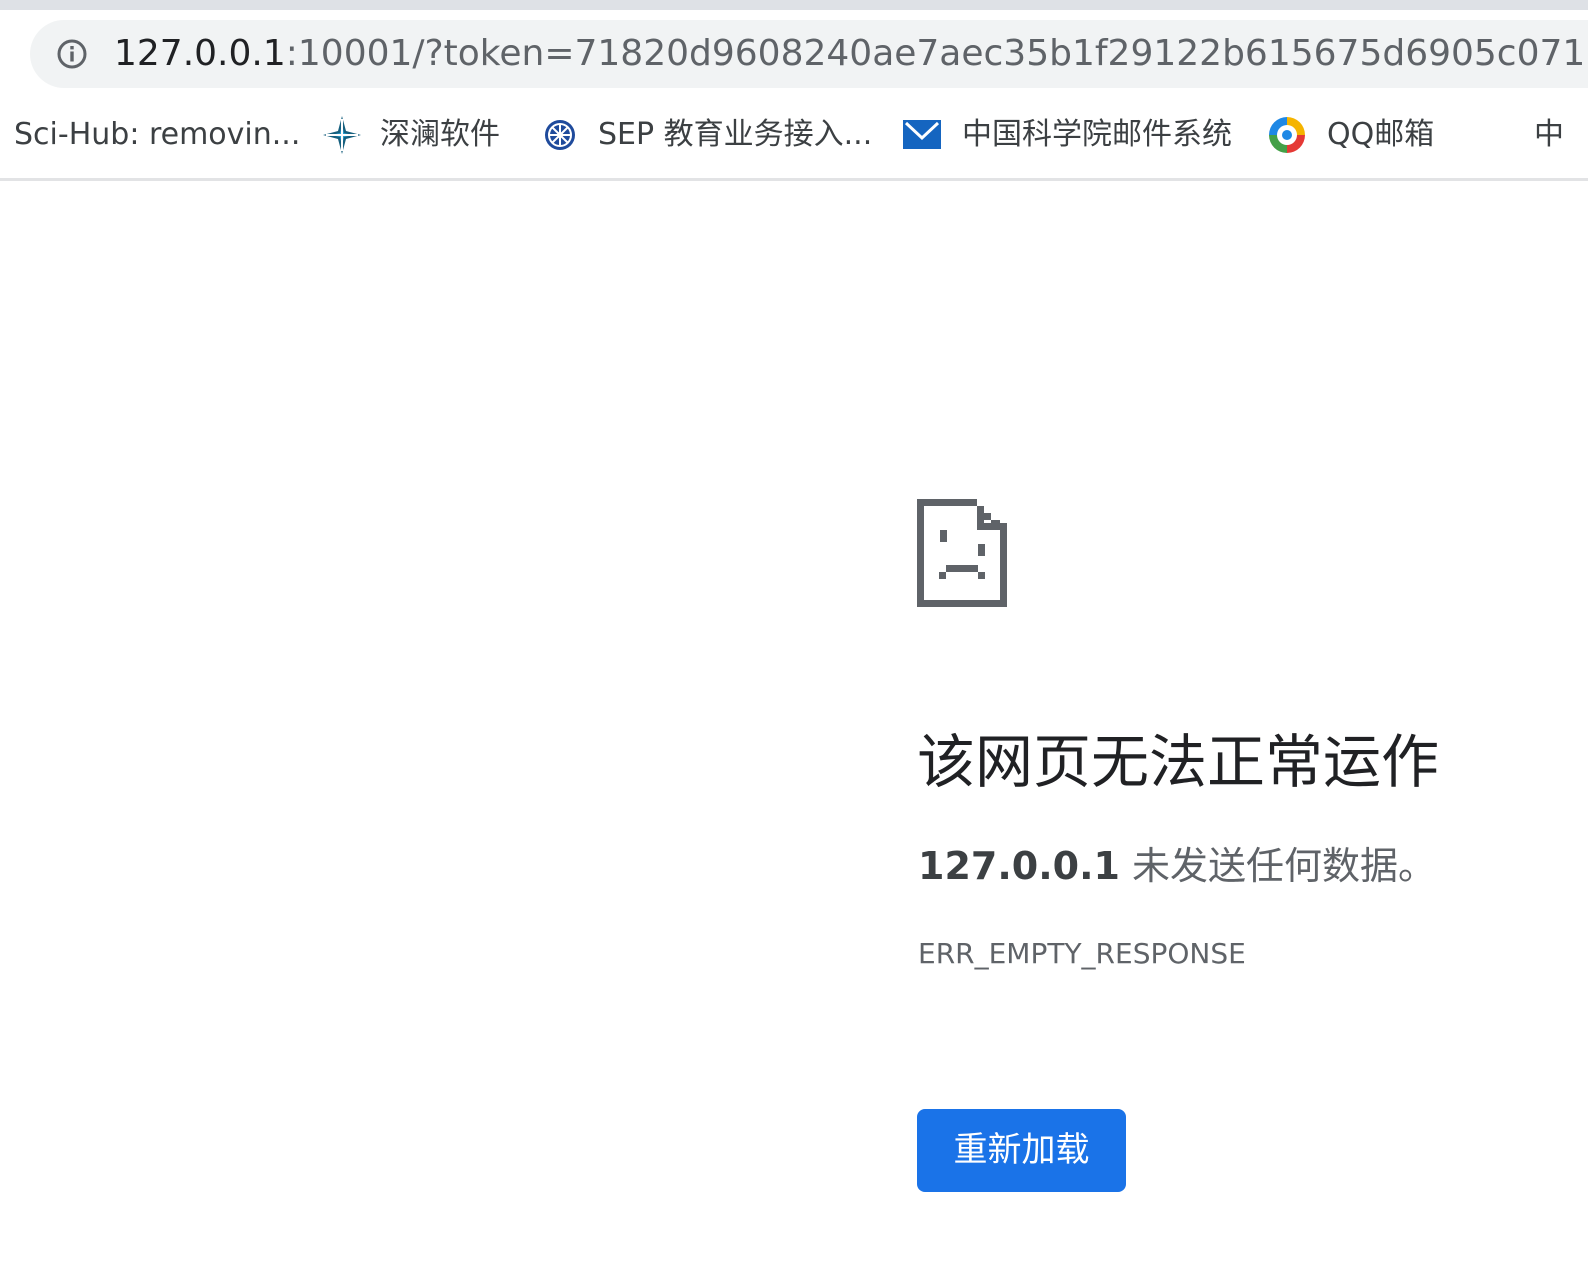  Describe the element at coordinates (922, 134) in the screenshot. I see `mail-envelope-icon` at that location.